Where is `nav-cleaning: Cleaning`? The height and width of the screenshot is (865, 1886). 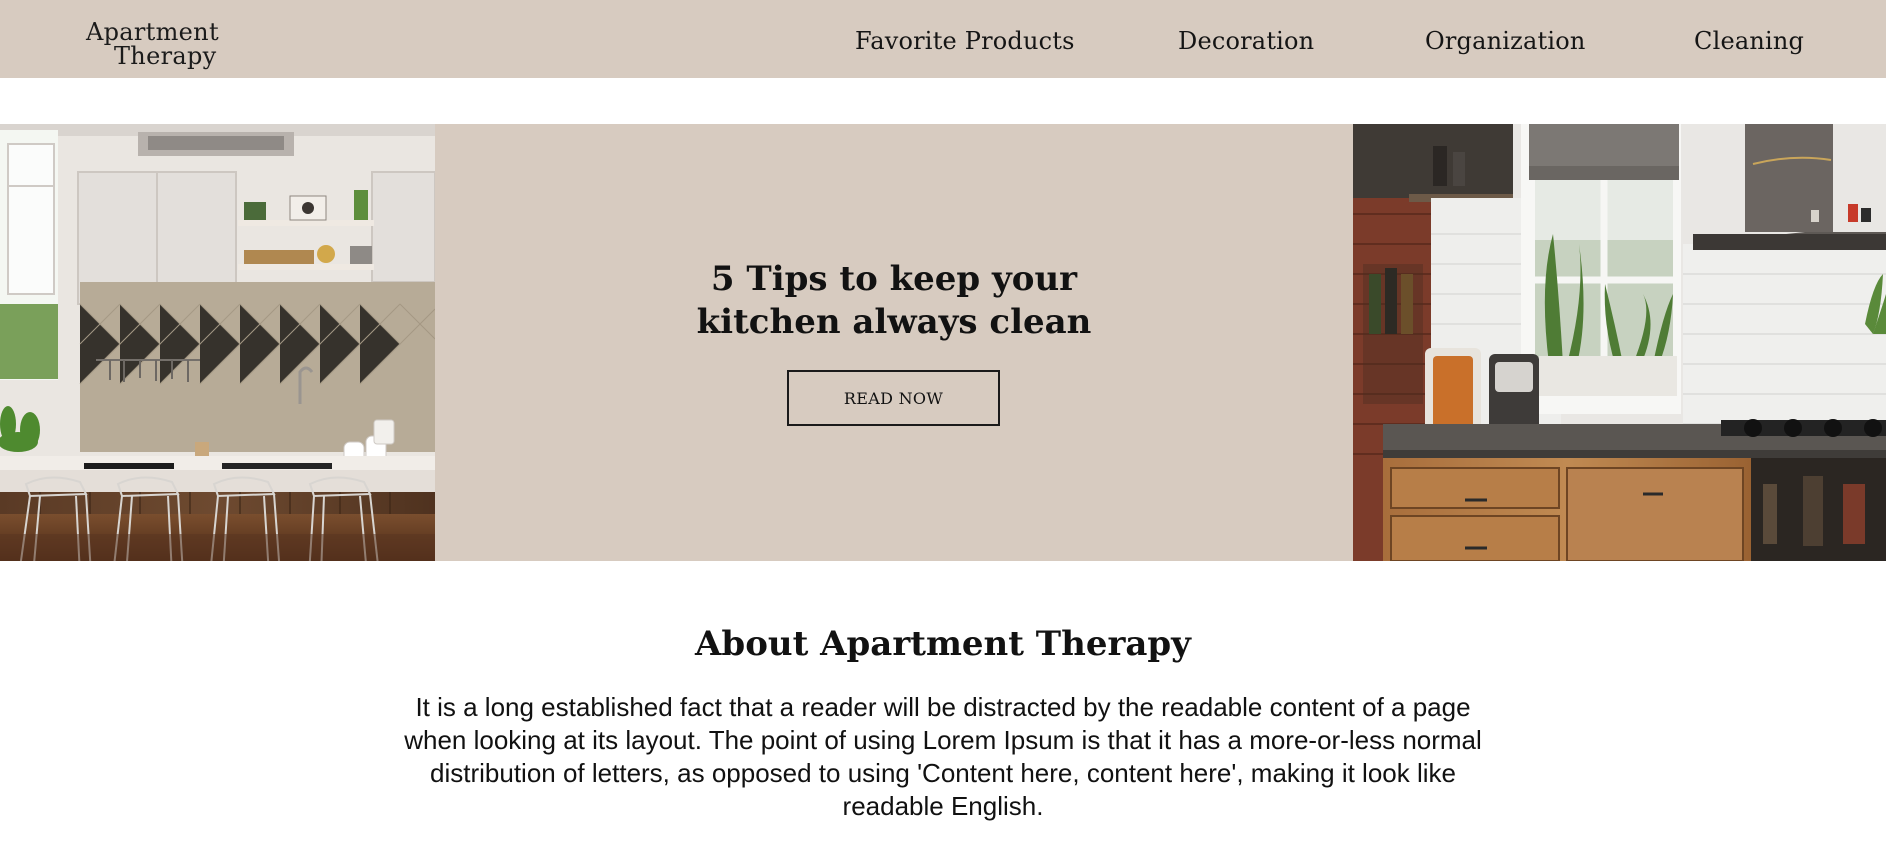
nav-cleaning: Cleaning is located at coordinates (1749, 41).